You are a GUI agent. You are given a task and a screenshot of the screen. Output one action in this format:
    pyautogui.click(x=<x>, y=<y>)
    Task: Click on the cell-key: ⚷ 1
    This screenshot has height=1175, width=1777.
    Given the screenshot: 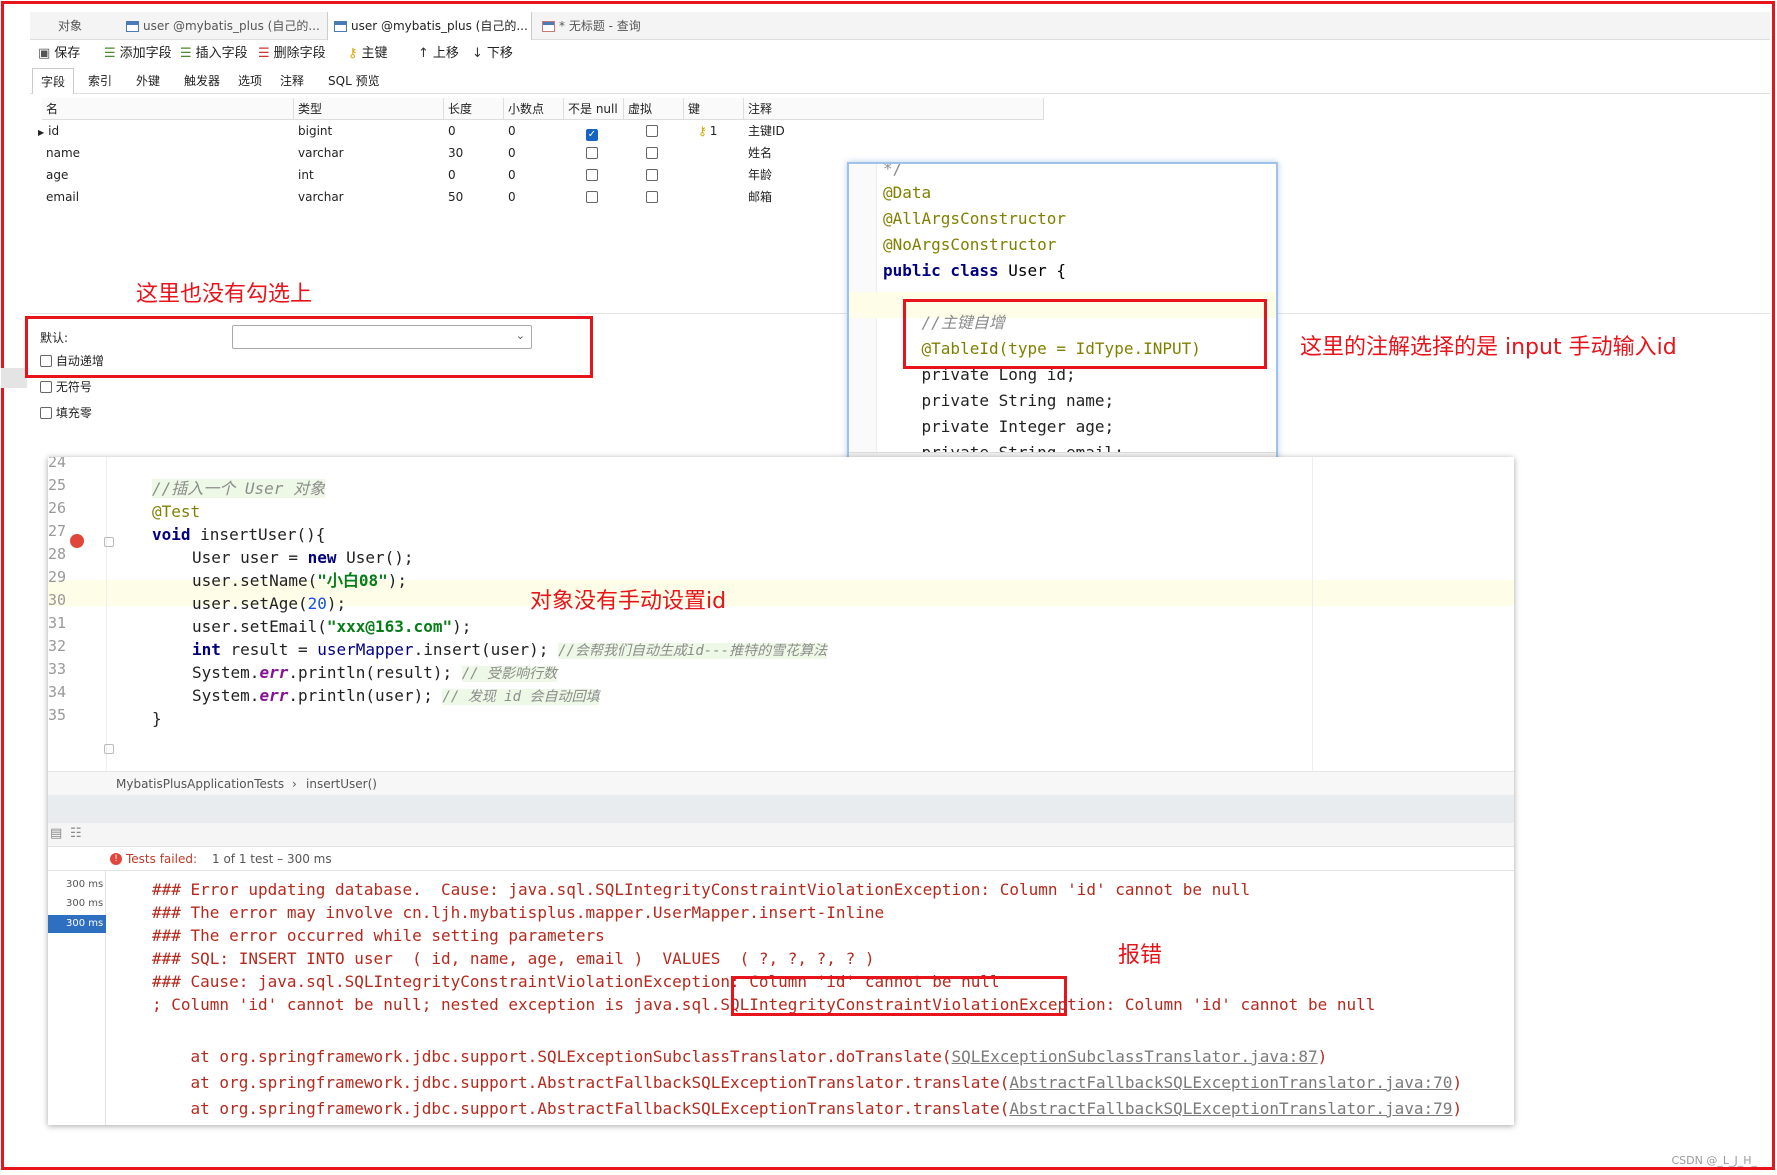 What is the action you would take?
    pyautogui.click(x=714, y=131)
    